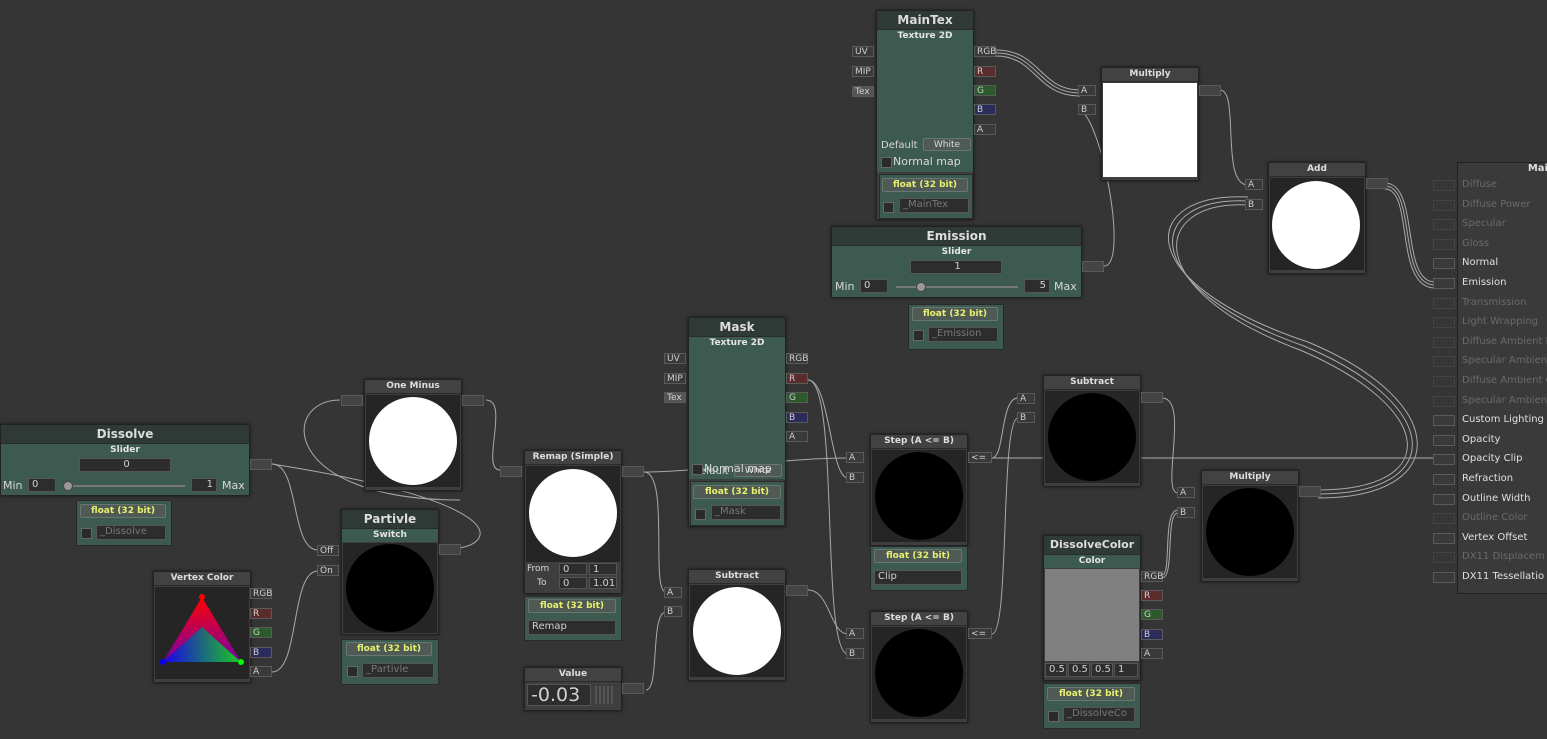 This screenshot has width=1547, height=739. Describe the element at coordinates (797, 436) in the screenshot. I see `mask-output-a: A` at that location.